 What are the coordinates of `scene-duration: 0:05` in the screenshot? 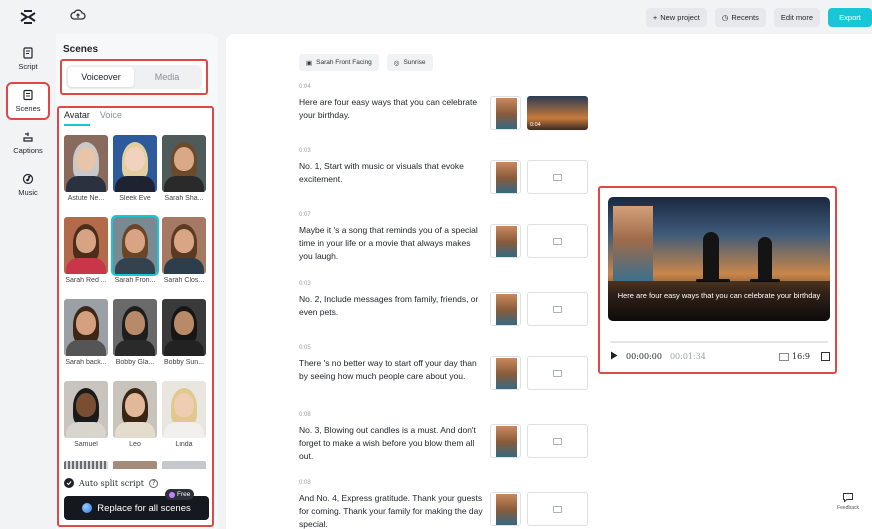 It's located at (305, 348).